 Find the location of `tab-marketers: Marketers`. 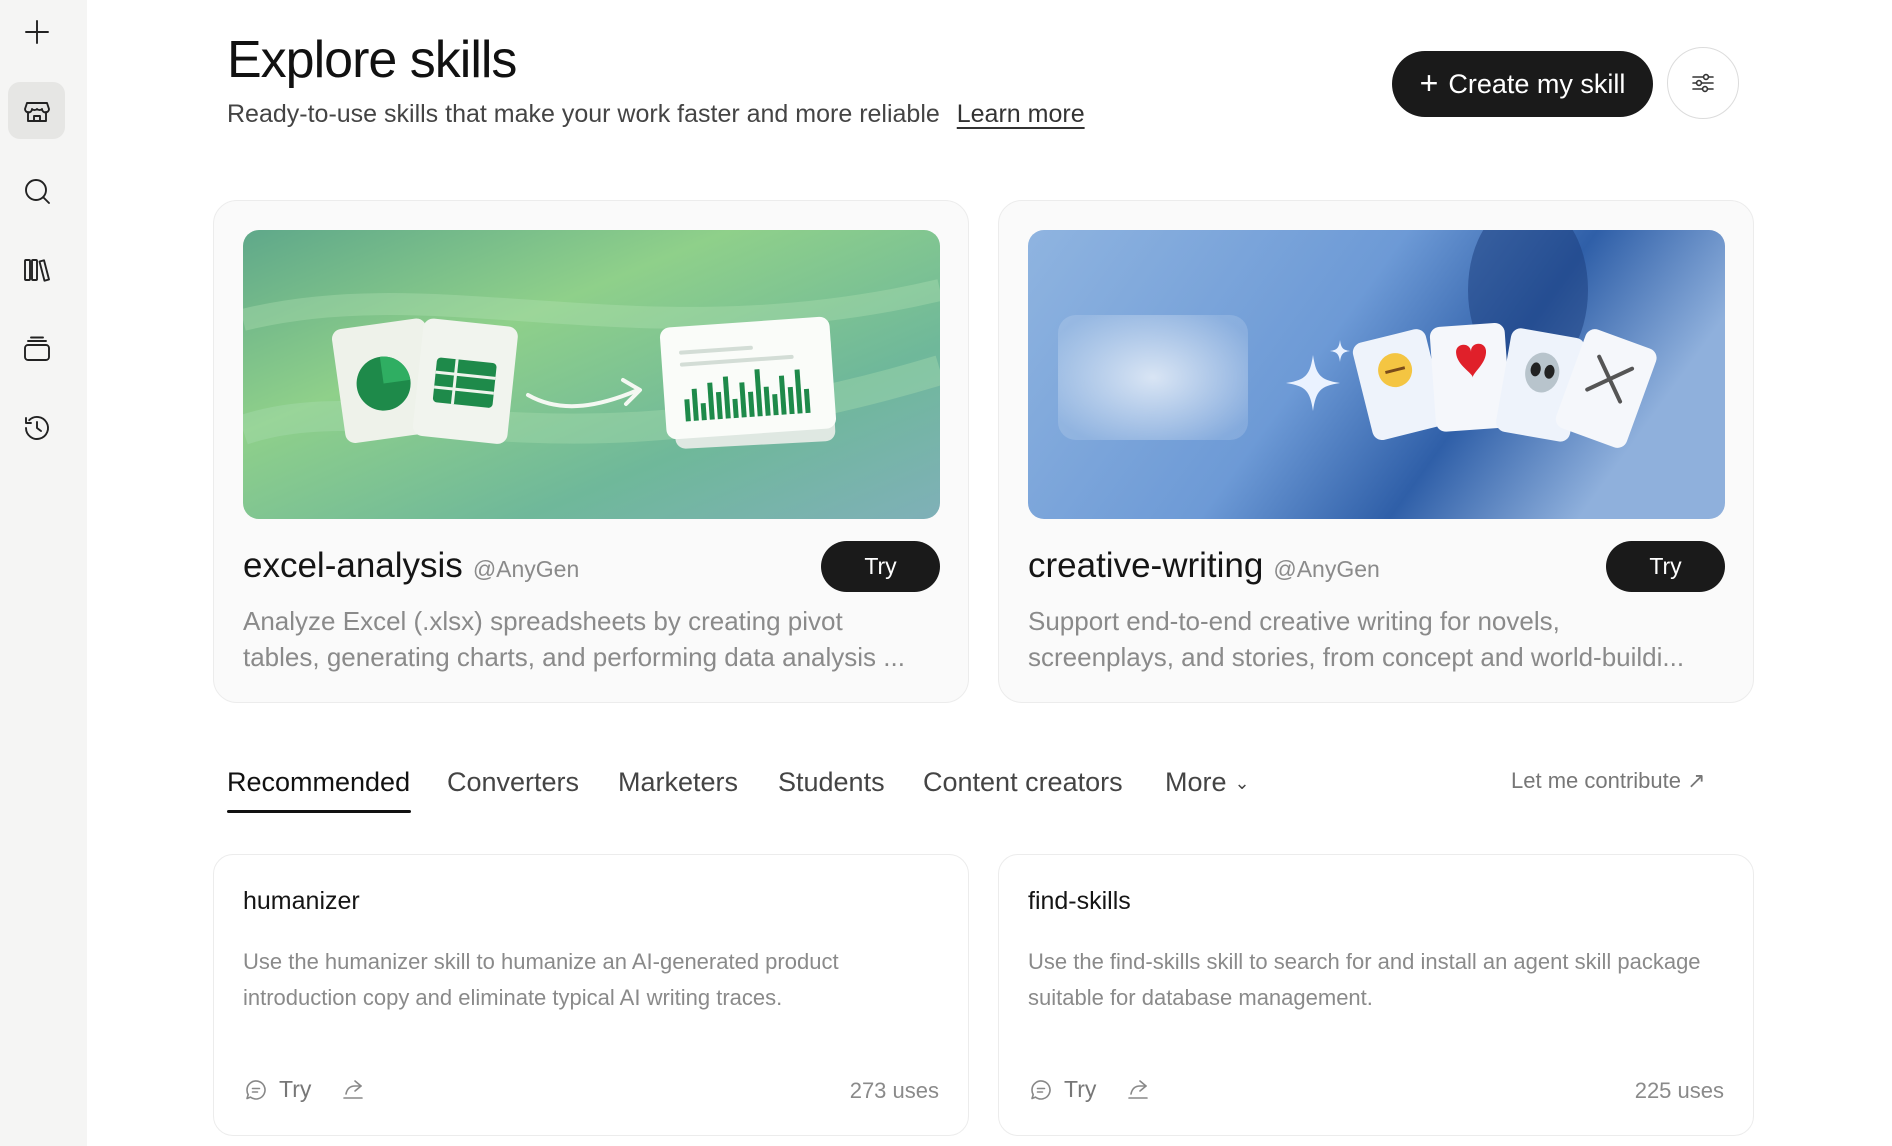

tab-marketers: Marketers is located at coordinates (678, 782).